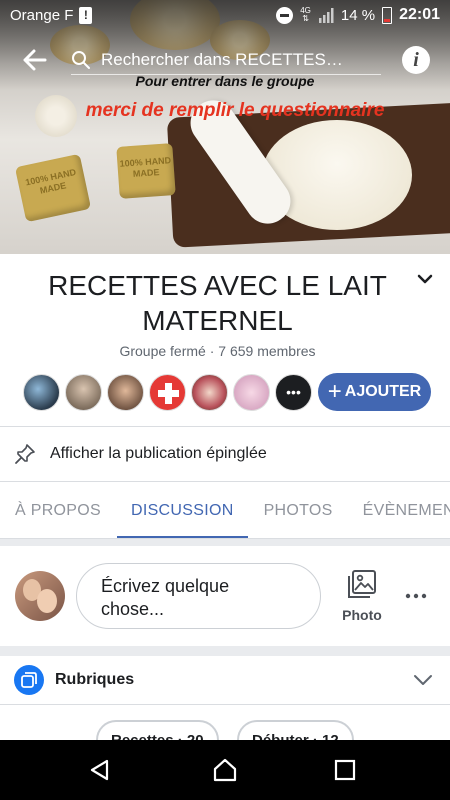 The image size is (450, 800). I want to click on battery-icon, so click(387, 15).